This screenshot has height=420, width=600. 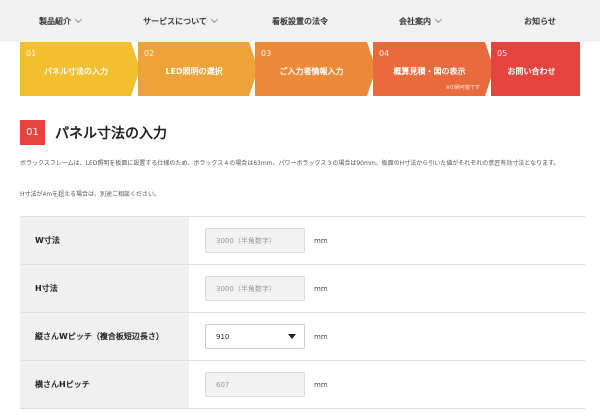 I want to click on section-number-badge: 01, so click(x=32, y=132).